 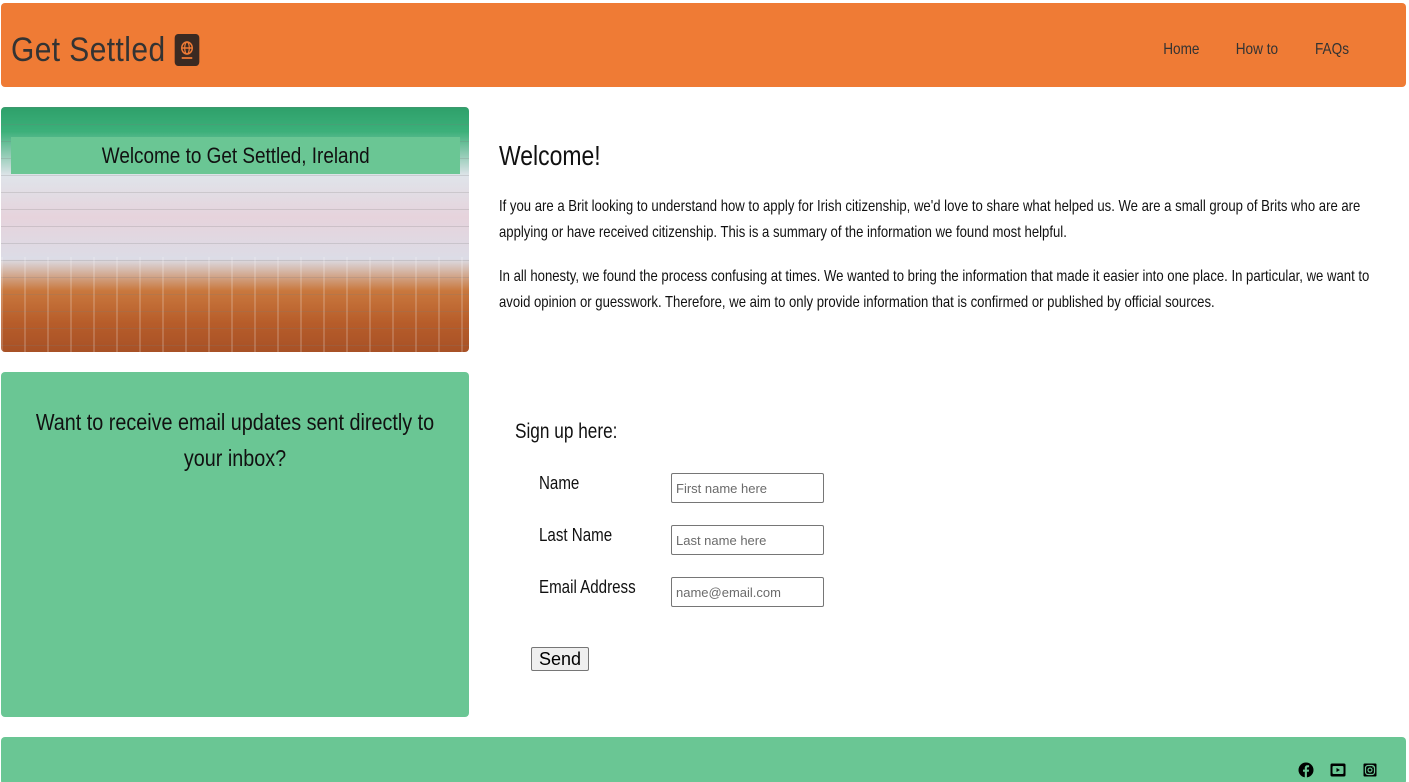 What do you see at coordinates (576, 535) in the screenshot?
I see `last-name-label: Last Name` at bounding box center [576, 535].